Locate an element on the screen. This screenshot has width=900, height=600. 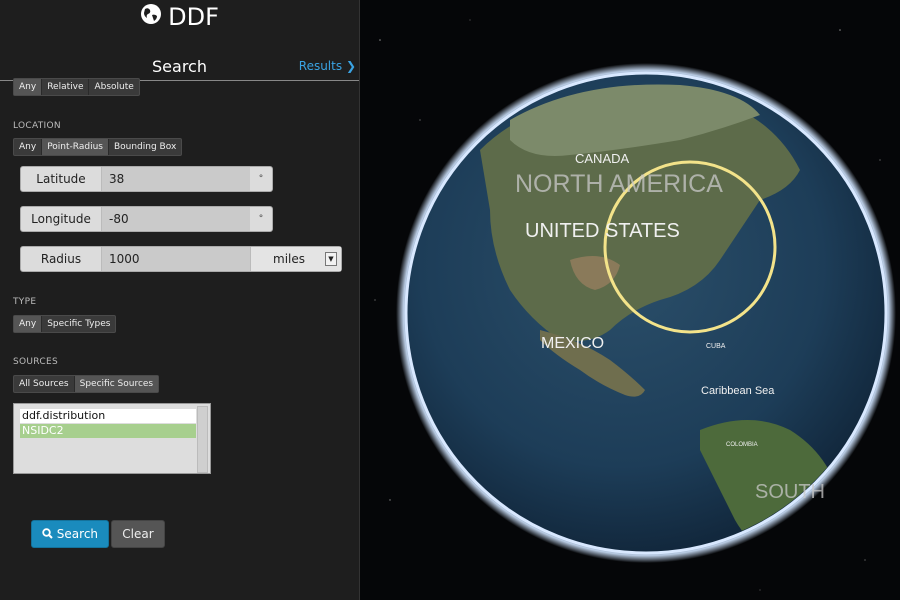
latitude-field: Latitude ° is located at coordinates (146, 179).